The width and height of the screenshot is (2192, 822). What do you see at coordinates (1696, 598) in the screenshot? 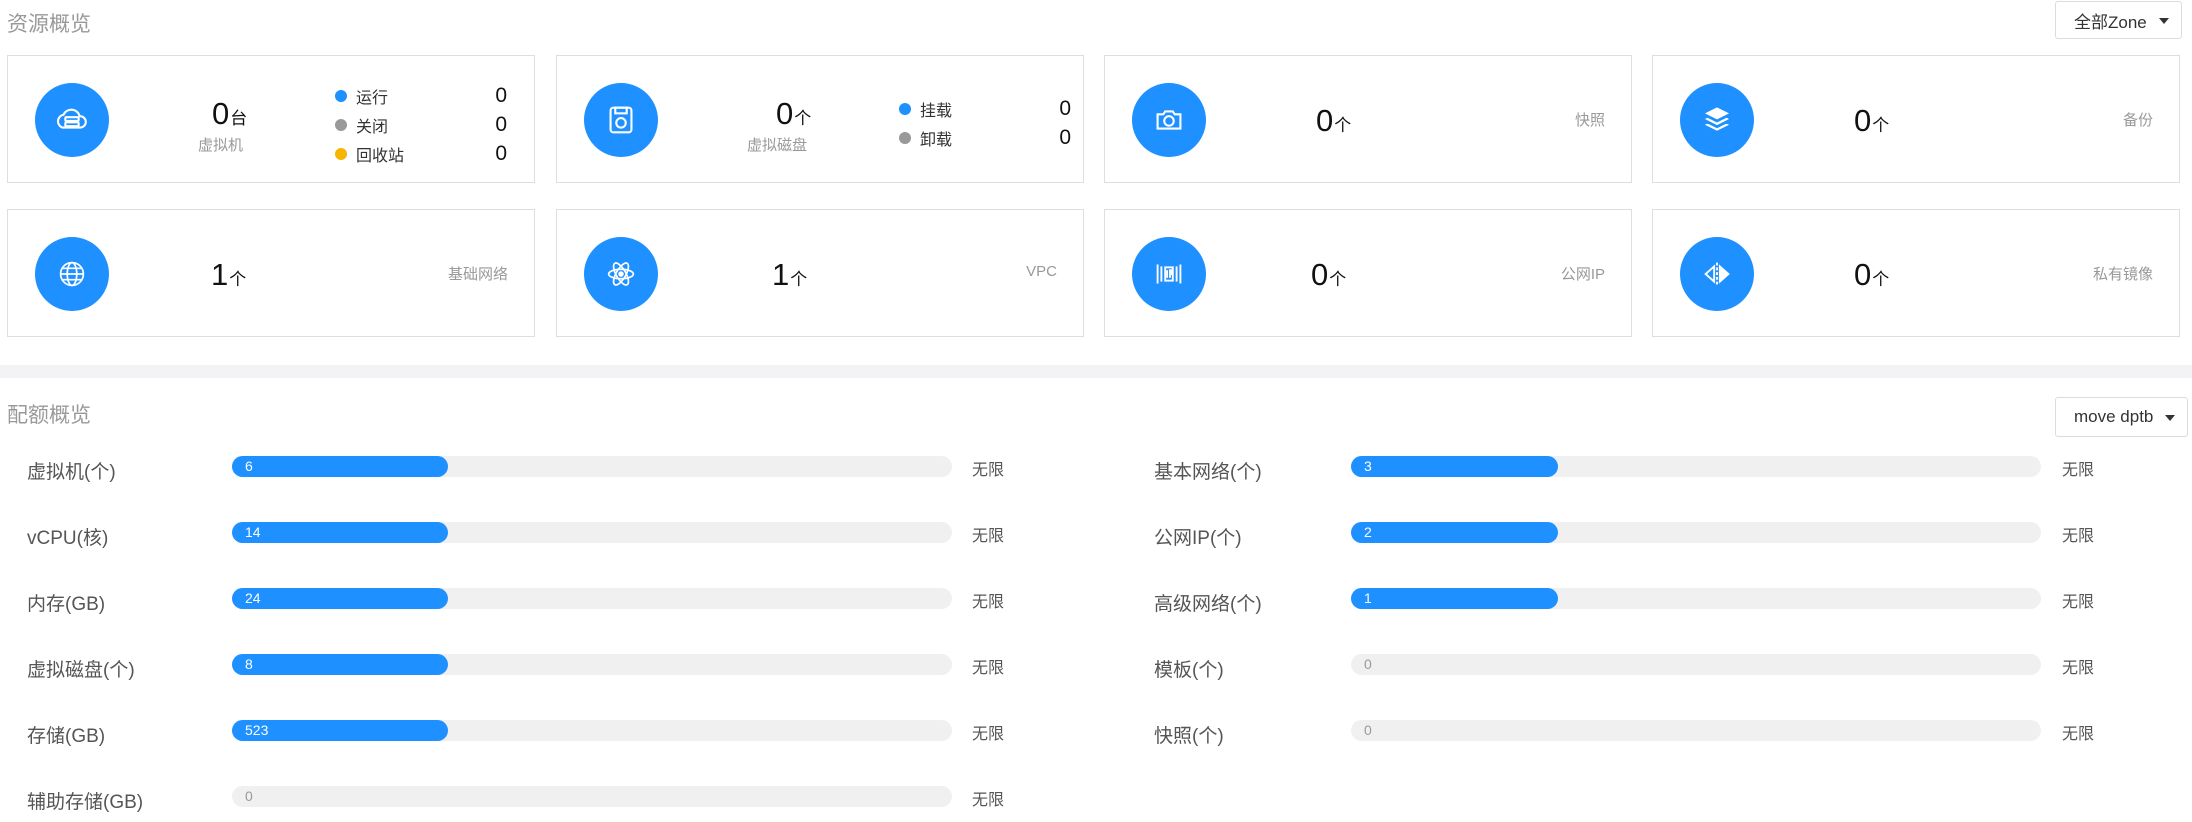
I see `quota-progress-bar: 1` at bounding box center [1696, 598].